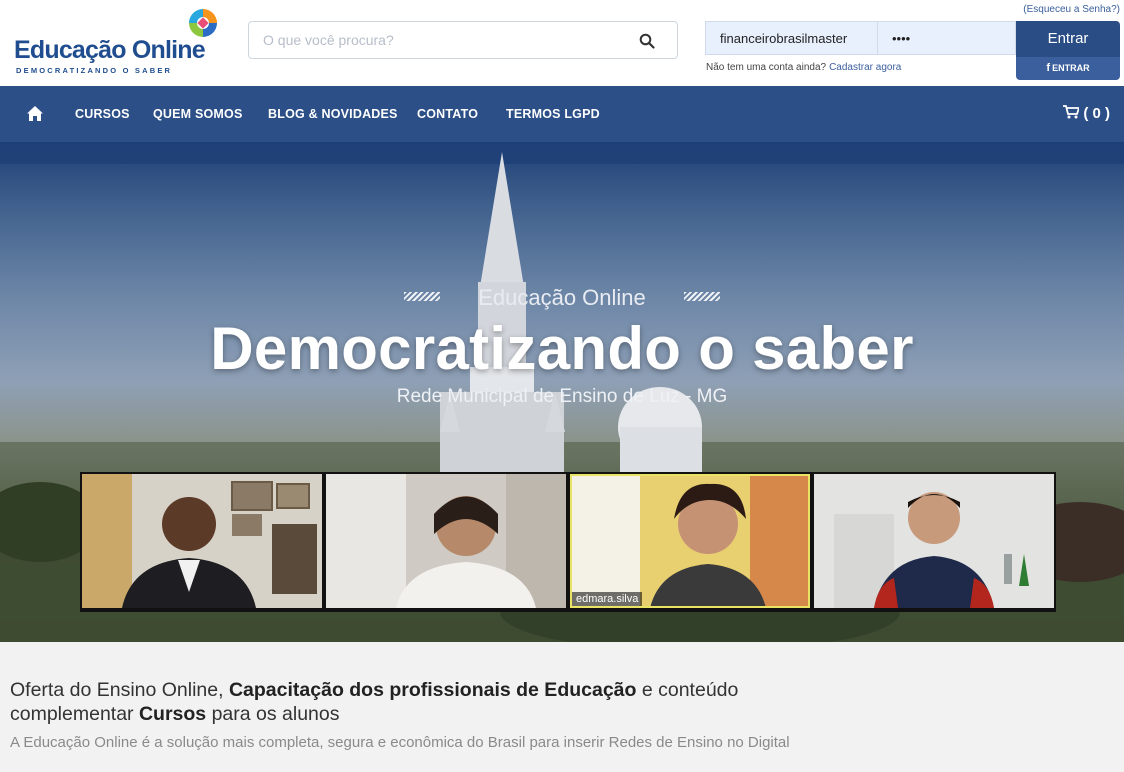  Describe the element at coordinates (865, 67) in the screenshot. I see `register-link: Cadastrar agora` at that location.